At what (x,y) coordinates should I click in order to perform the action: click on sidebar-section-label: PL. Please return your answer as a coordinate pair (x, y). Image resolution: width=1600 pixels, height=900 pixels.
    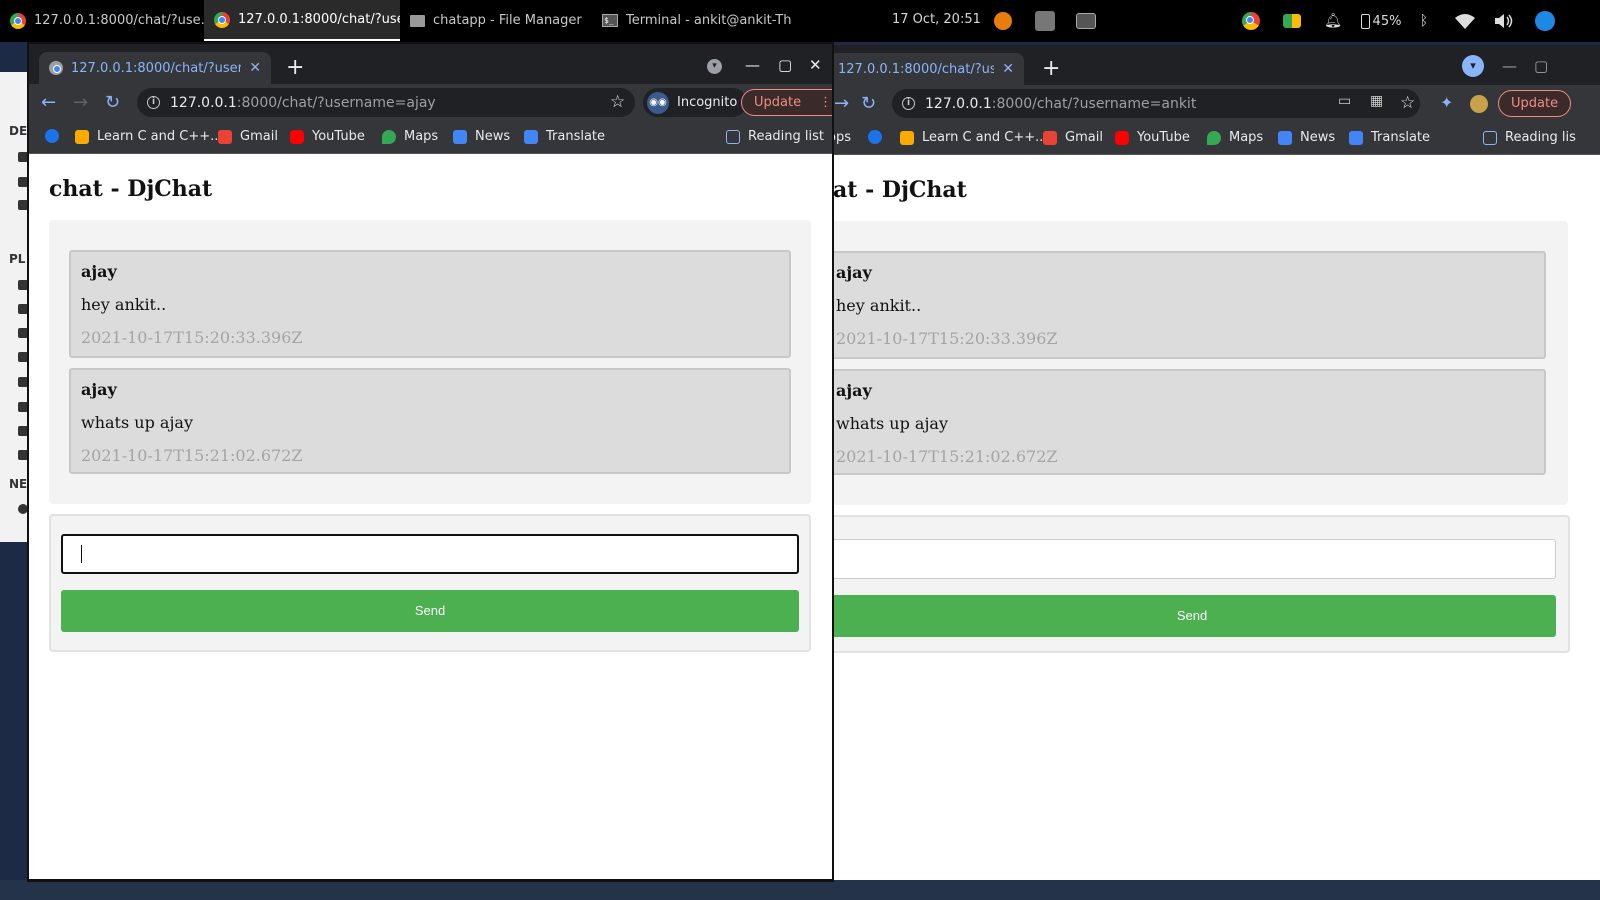
    Looking at the image, I should click on (17, 259).